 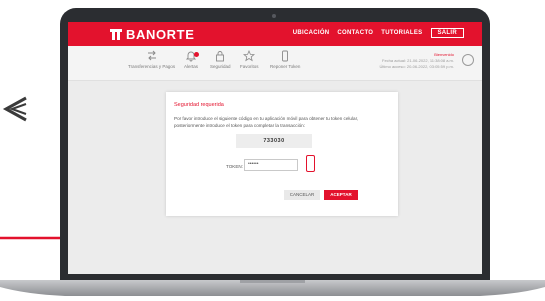 What do you see at coordinates (302, 195) in the screenshot?
I see `cancel-button: CANCELAR` at bounding box center [302, 195].